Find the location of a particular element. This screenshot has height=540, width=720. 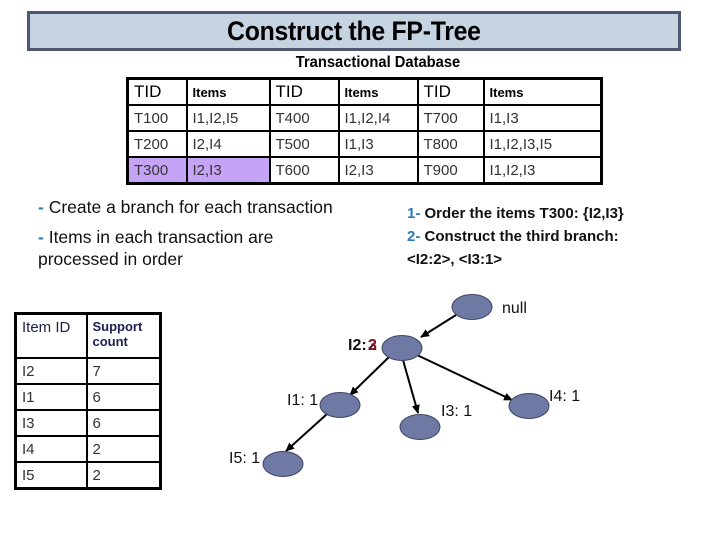

node-i2 is located at coordinates (402, 348).